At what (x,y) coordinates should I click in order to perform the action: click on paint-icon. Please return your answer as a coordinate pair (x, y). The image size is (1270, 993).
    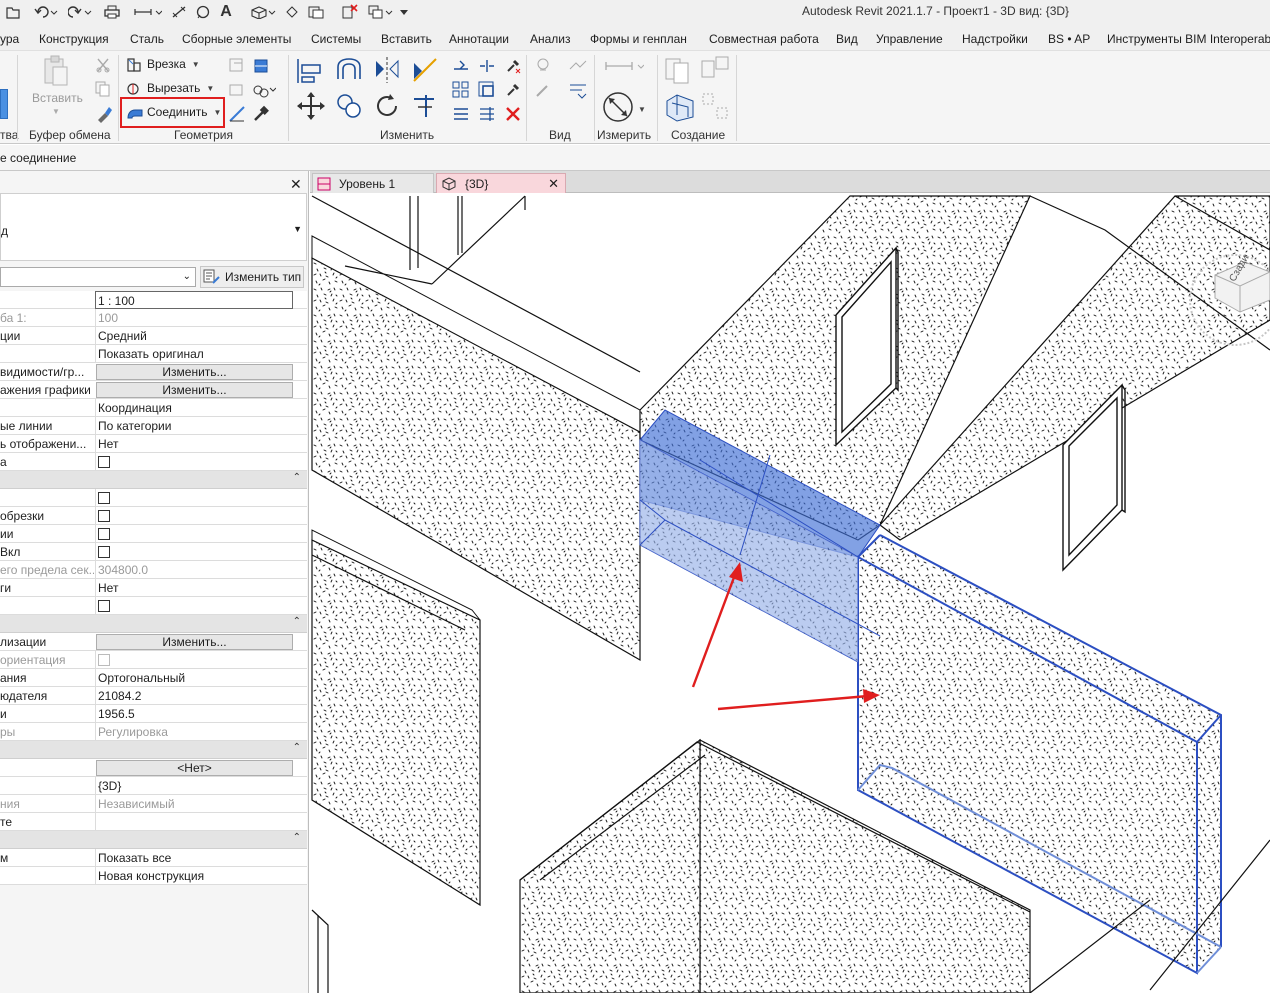
    Looking at the image, I should click on (264, 90).